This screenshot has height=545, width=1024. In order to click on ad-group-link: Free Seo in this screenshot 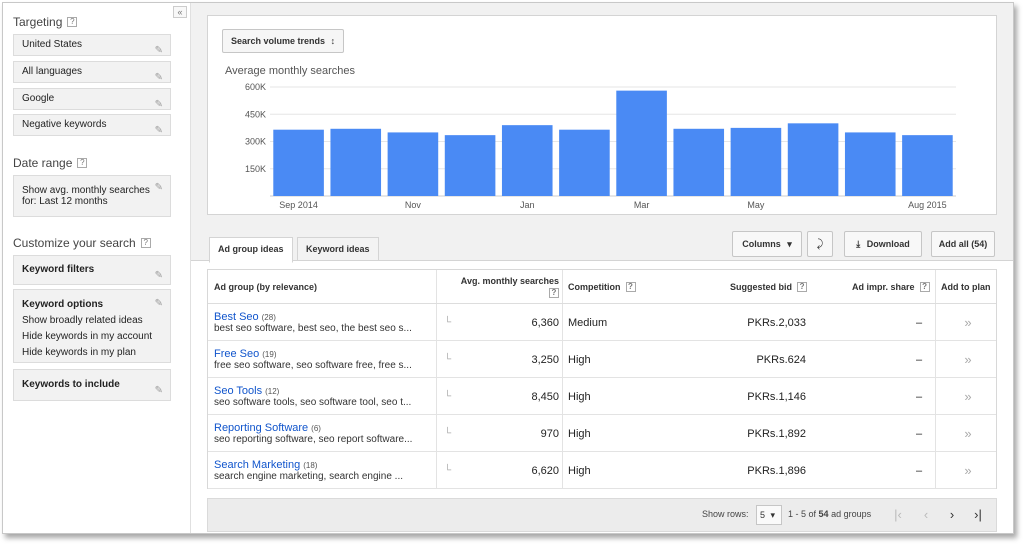, I will do `click(236, 354)`.